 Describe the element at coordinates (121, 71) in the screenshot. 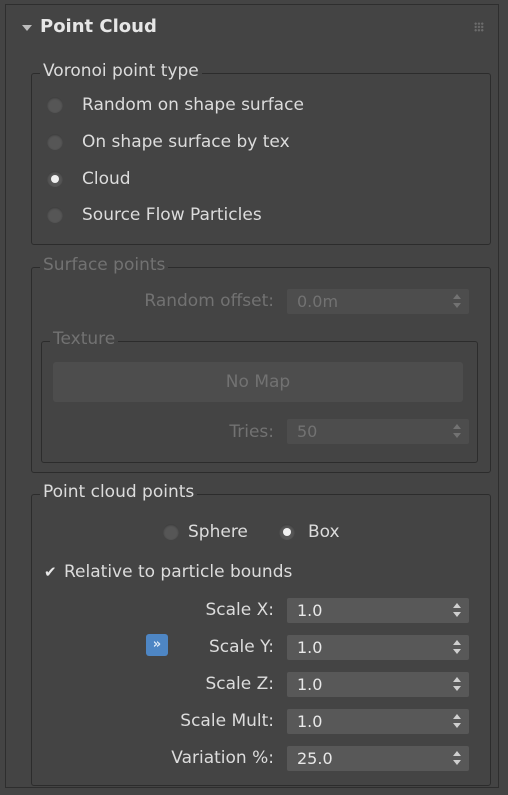

I see `voronoi-group-title: Voronoi point type` at that location.